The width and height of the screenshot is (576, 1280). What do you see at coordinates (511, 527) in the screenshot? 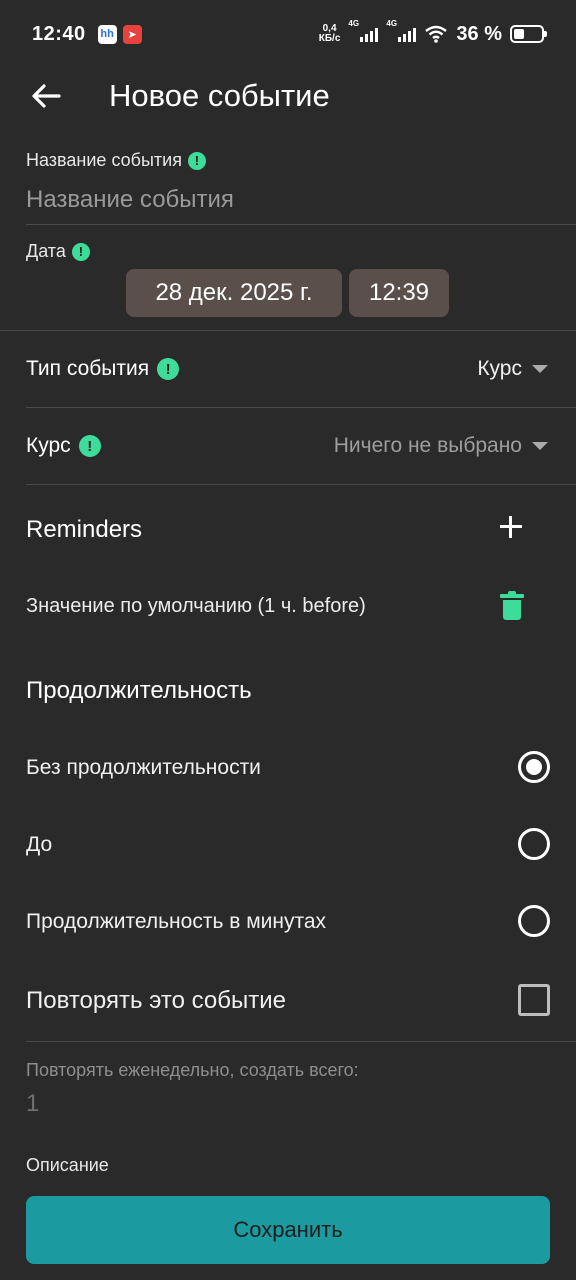
I see `add-reminder-button` at bounding box center [511, 527].